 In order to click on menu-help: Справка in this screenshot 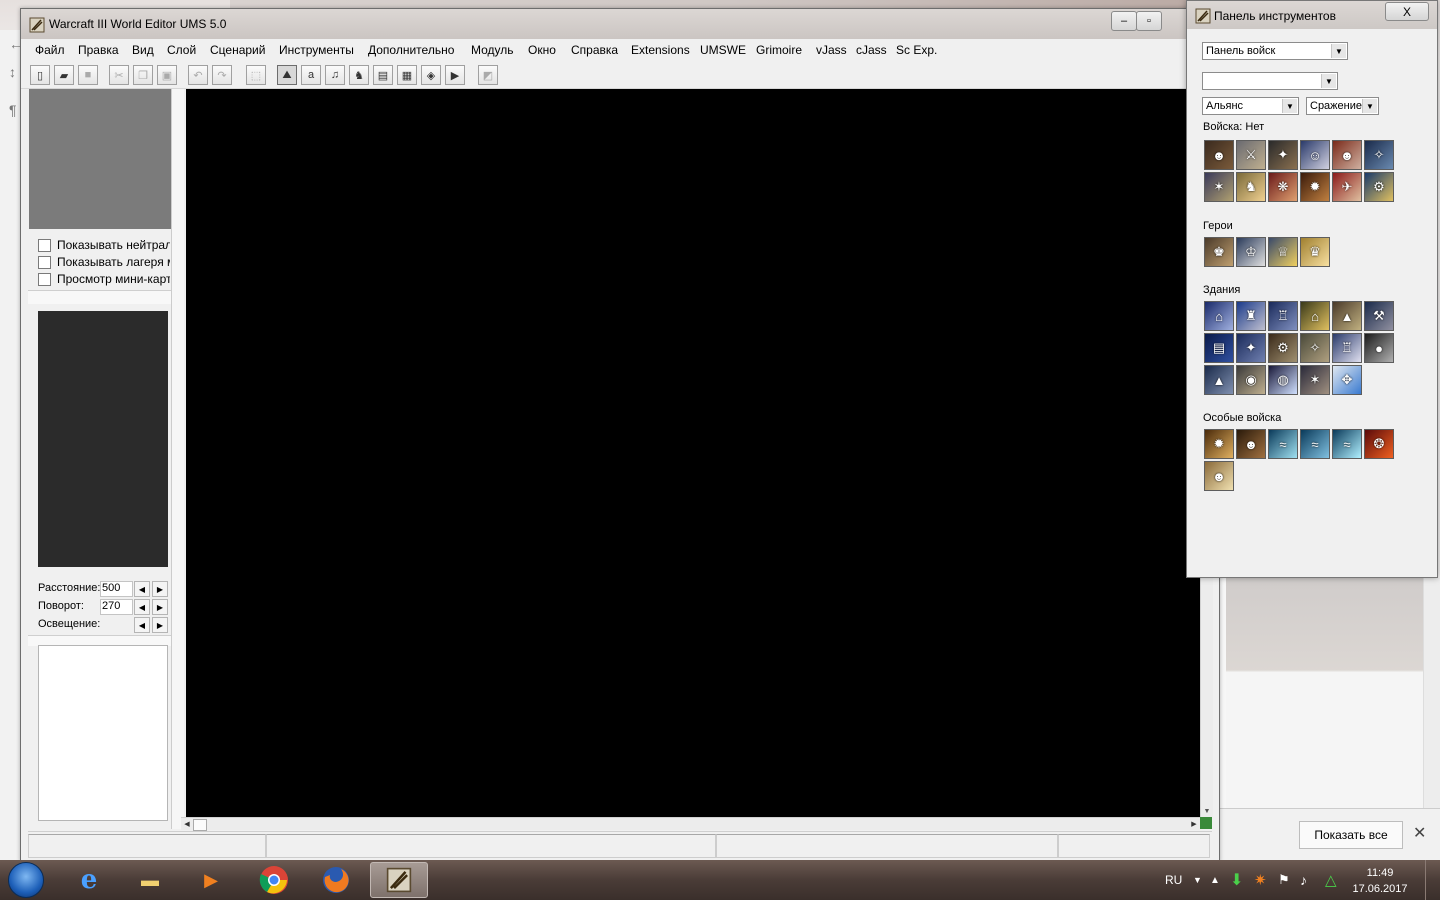, I will do `click(594, 50)`.